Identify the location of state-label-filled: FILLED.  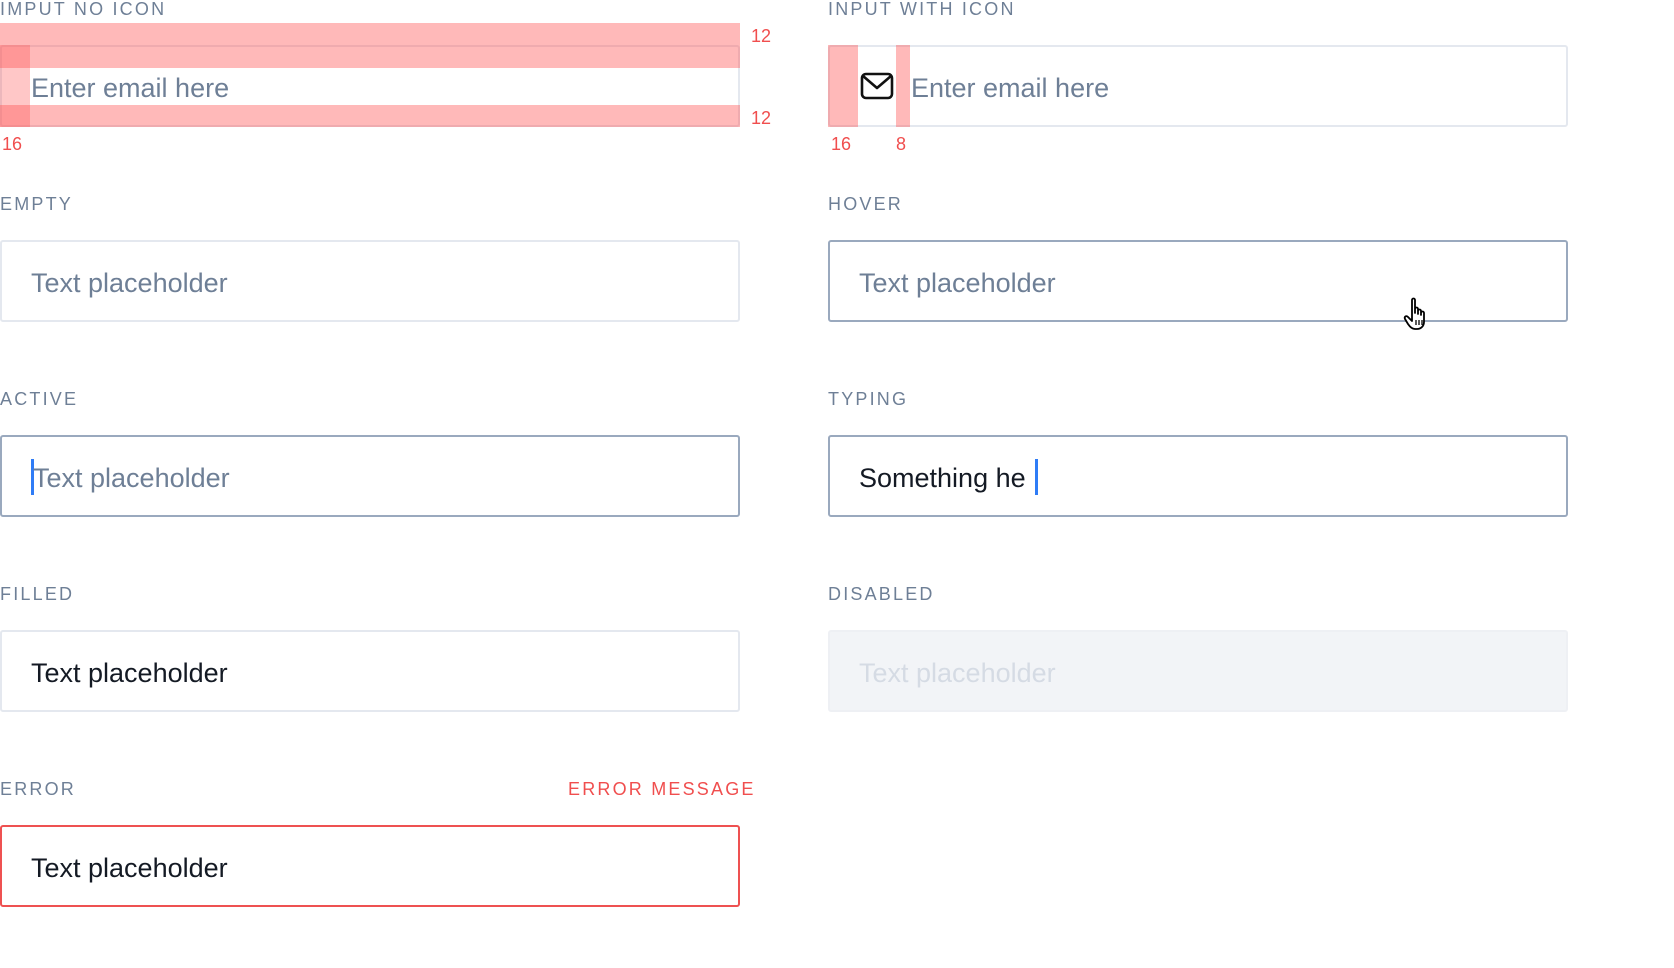
(37, 594).